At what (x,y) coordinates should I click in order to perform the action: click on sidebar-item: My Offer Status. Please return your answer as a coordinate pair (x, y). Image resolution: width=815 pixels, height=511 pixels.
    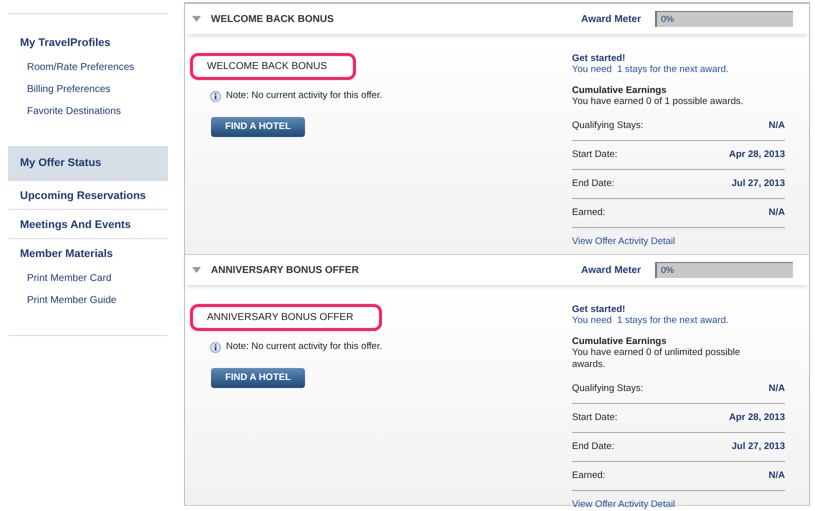
    Looking at the image, I should click on (88, 163).